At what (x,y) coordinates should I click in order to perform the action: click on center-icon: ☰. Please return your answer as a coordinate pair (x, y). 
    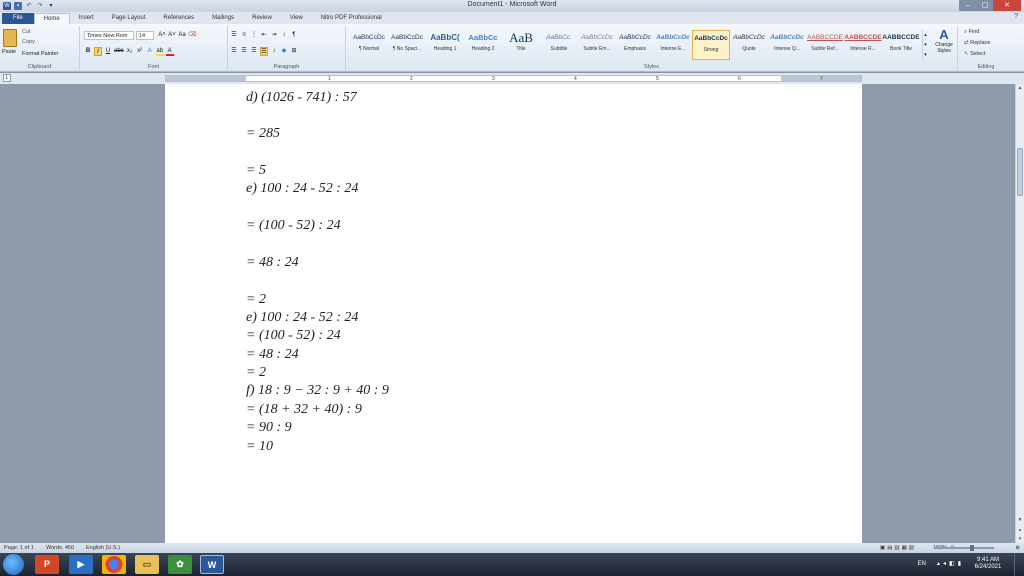
    Looking at the image, I should click on (244, 51).